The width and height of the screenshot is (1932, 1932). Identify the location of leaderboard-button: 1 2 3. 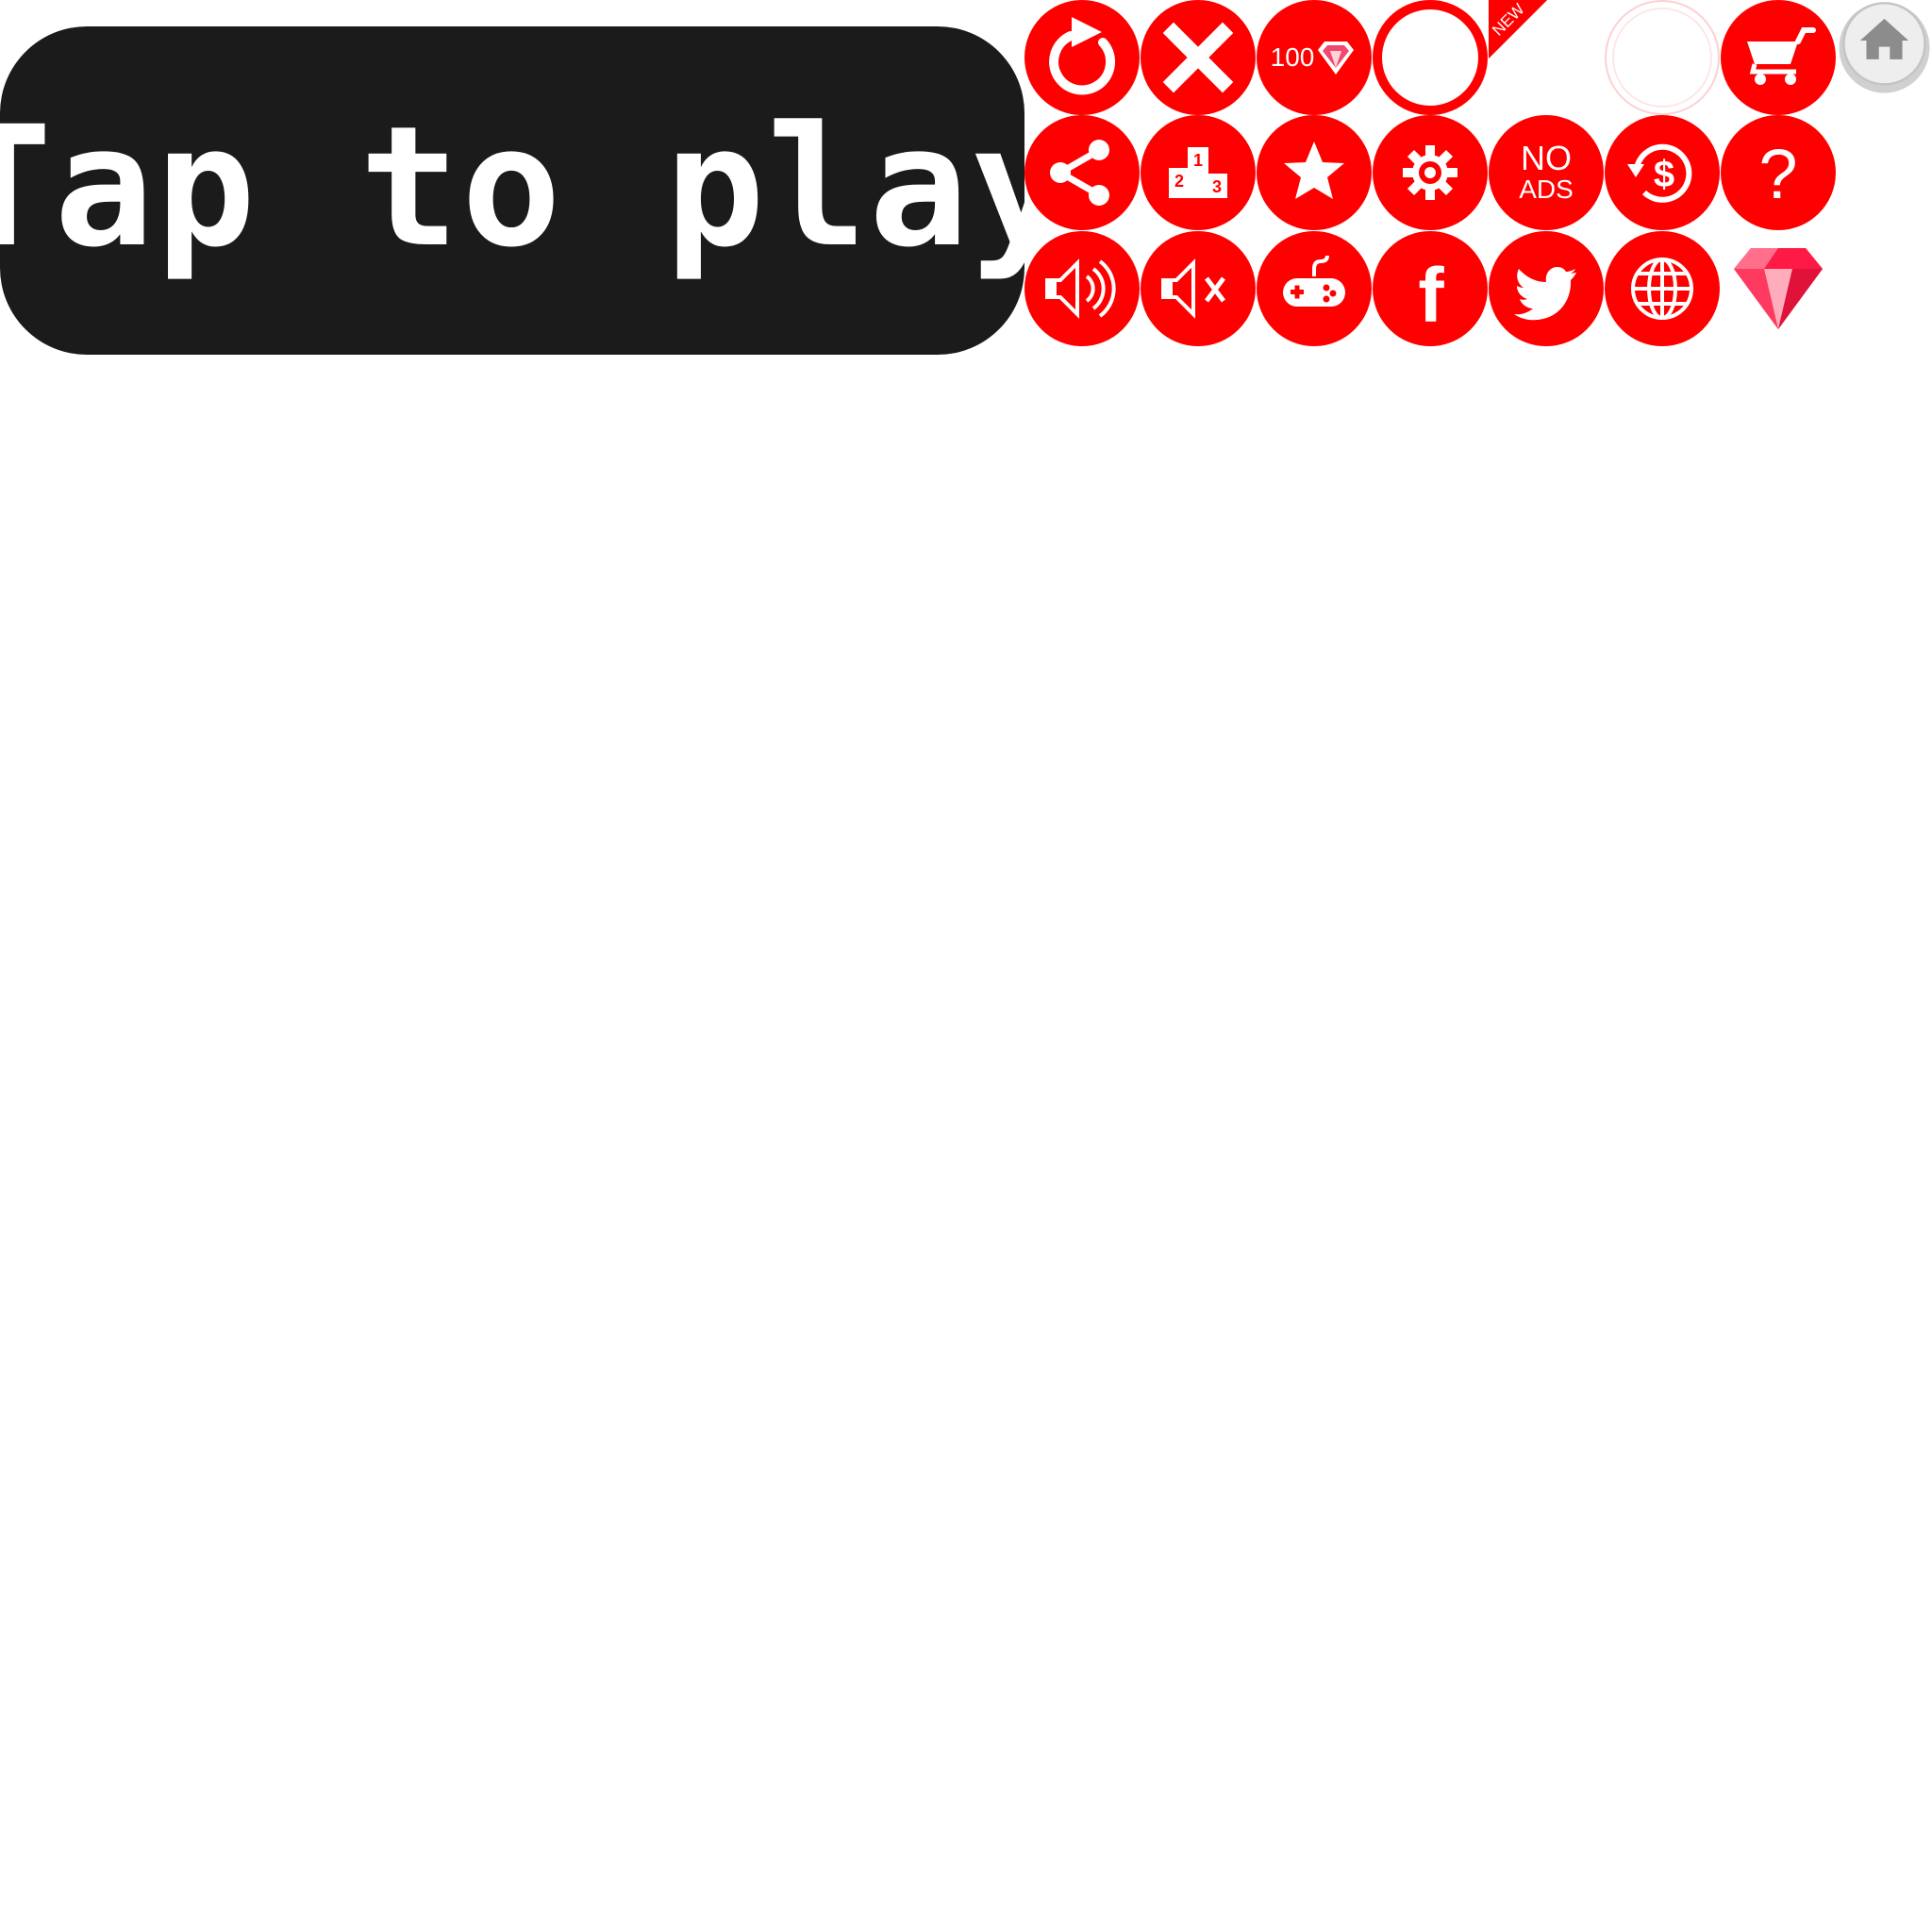
(1199, 172).